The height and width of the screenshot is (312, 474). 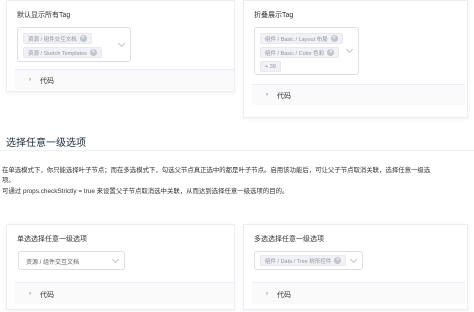 What do you see at coordinates (53, 262) in the screenshot?
I see `selected-value: 资源 / 组件交互文档` at bounding box center [53, 262].